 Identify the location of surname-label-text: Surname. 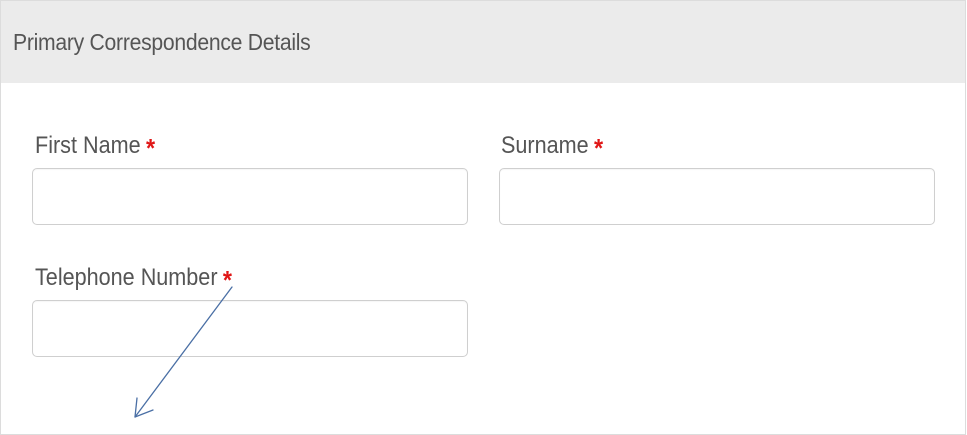
(545, 145).